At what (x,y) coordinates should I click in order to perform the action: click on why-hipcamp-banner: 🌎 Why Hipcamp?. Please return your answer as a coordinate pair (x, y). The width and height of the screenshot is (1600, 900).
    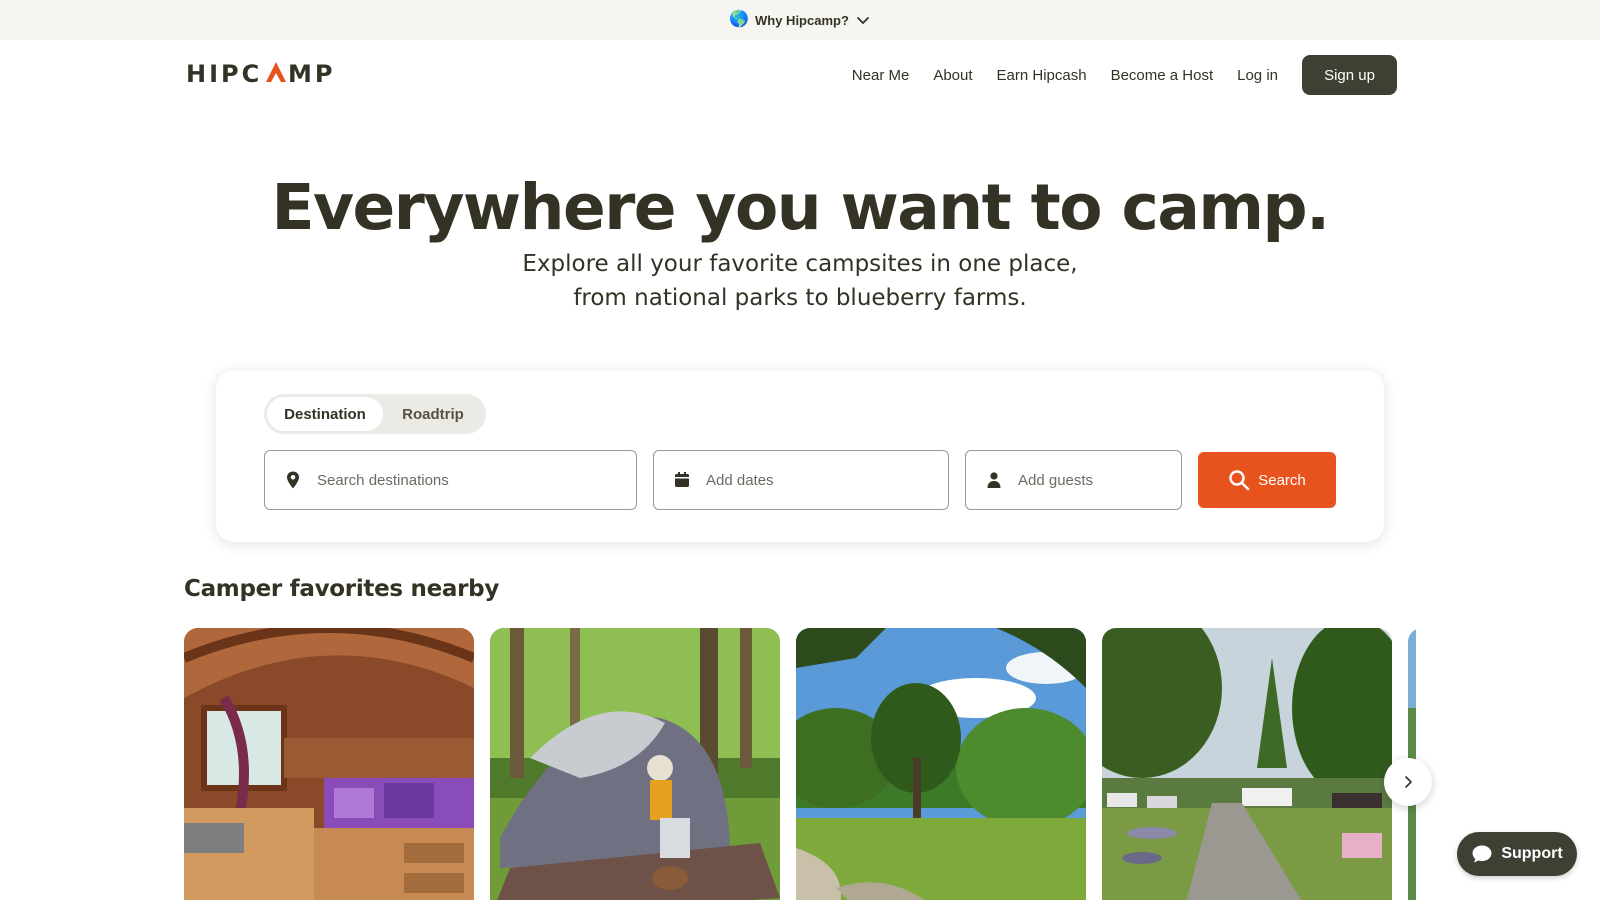
    Looking at the image, I should click on (800, 20).